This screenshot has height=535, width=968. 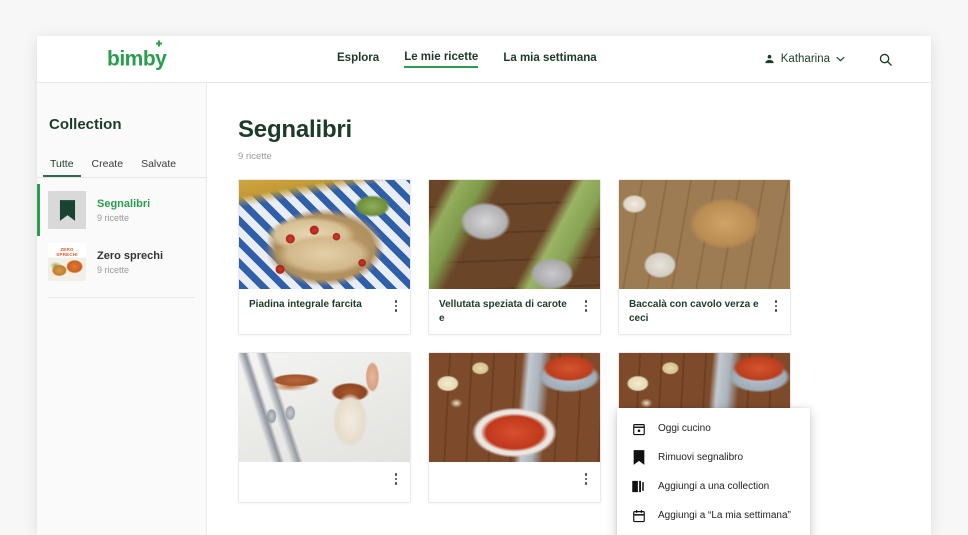 I want to click on sidebar-item-zero-sprechi: ZERO SPRECHI Zero sprechi 9 ricette, so click(x=121, y=262).